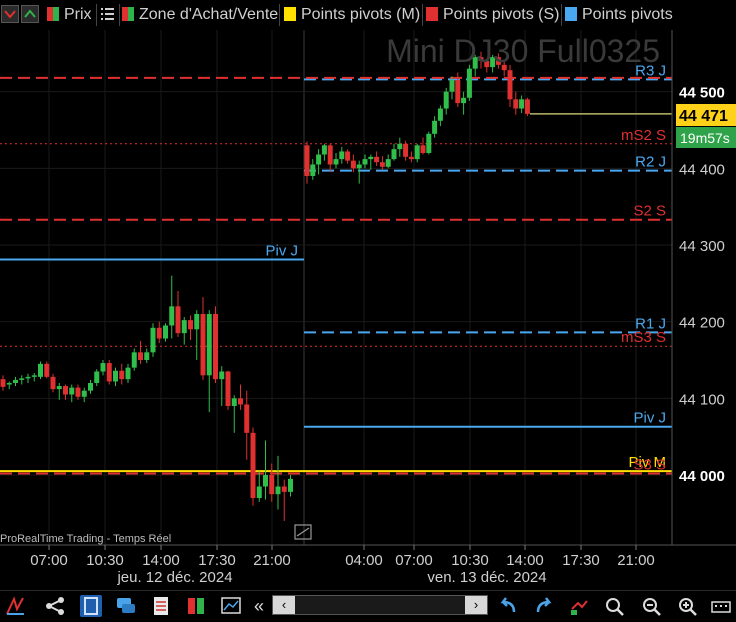  Describe the element at coordinates (284, 605) in the screenshot. I see `scroll-left-button: ‹` at that location.